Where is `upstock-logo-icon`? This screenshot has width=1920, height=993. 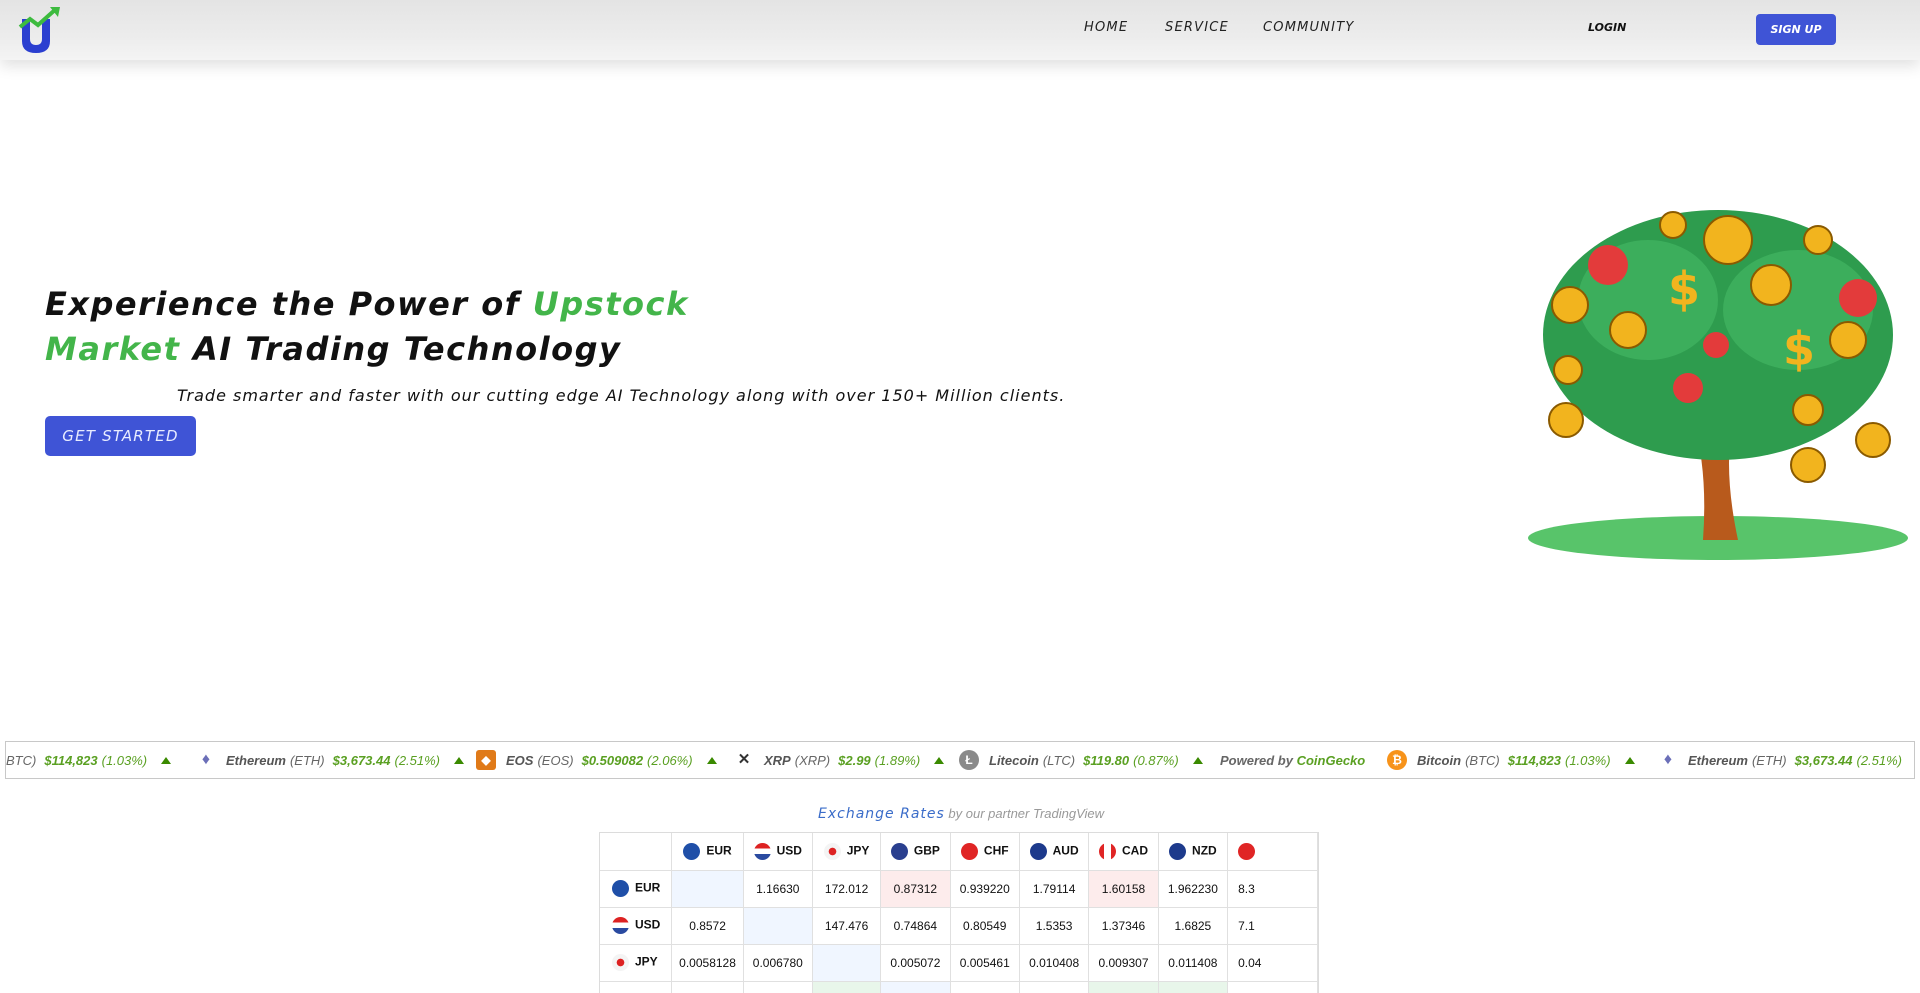
upstock-logo-icon is located at coordinates (40, 30).